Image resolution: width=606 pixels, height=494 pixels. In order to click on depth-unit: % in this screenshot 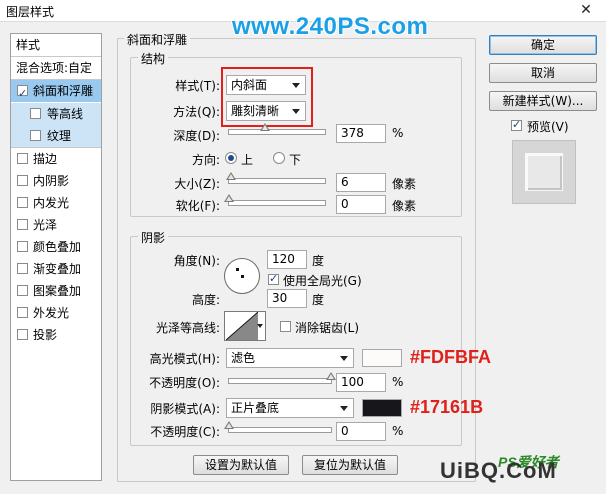, I will do `click(398, 133)`.